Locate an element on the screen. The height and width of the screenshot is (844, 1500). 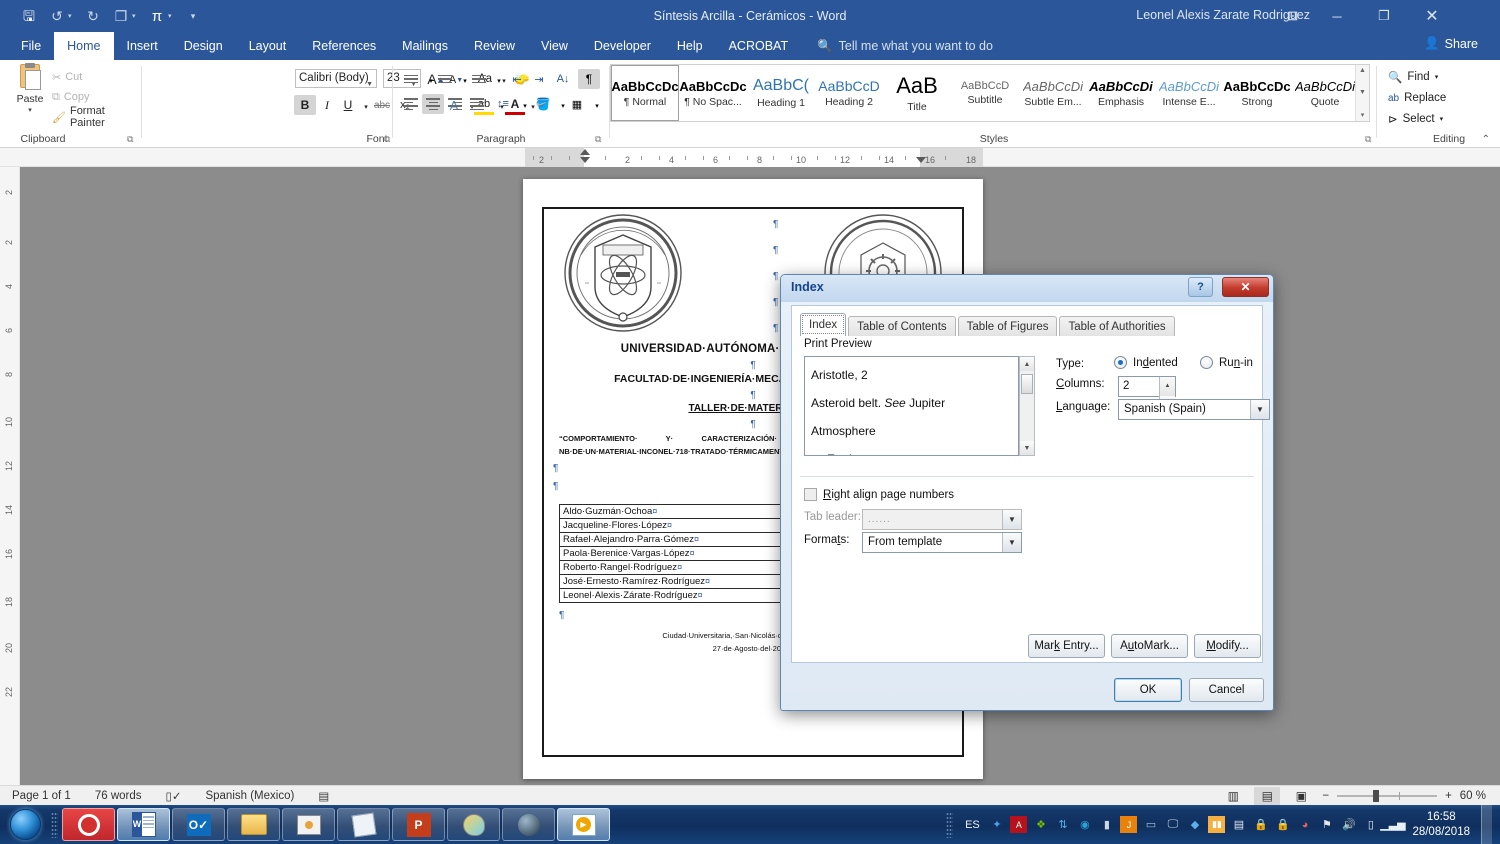
usb-icon: ▮ is located at coordinates (1106, 824).